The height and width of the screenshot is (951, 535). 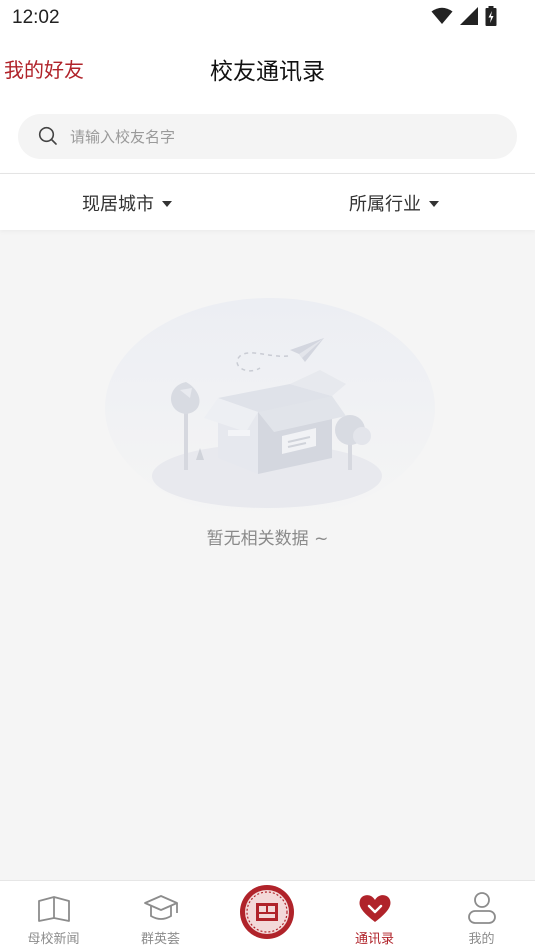 What do you see at coordinates (374, 939) in the screenshot?
I see `tab-label: 通讯录` at bounding box center [374, 939].